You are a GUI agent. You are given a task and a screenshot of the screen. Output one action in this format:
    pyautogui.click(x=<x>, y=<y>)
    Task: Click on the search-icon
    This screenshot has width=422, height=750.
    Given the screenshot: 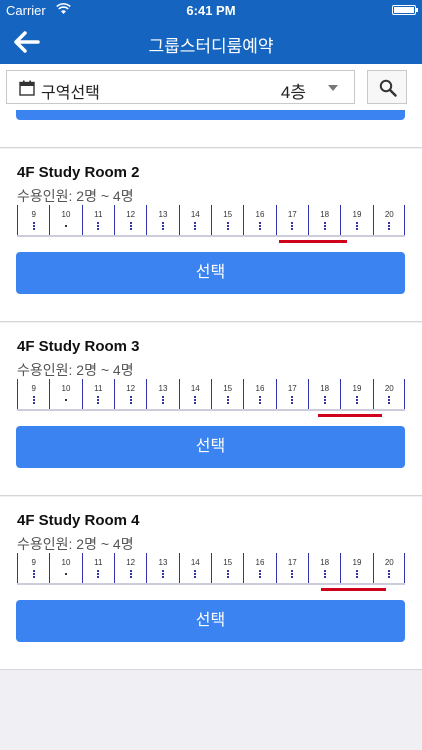 What is the action you would take?
    pyautogui.click(x=388, y=88)
    